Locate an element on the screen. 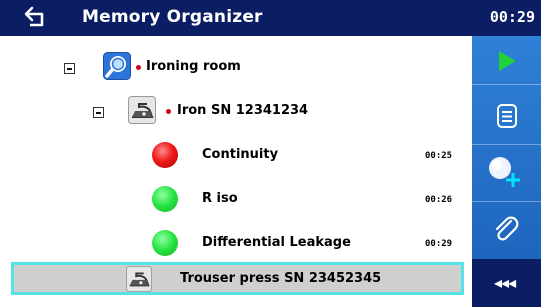  add-circle-icon is located at coordinates (504, 172).